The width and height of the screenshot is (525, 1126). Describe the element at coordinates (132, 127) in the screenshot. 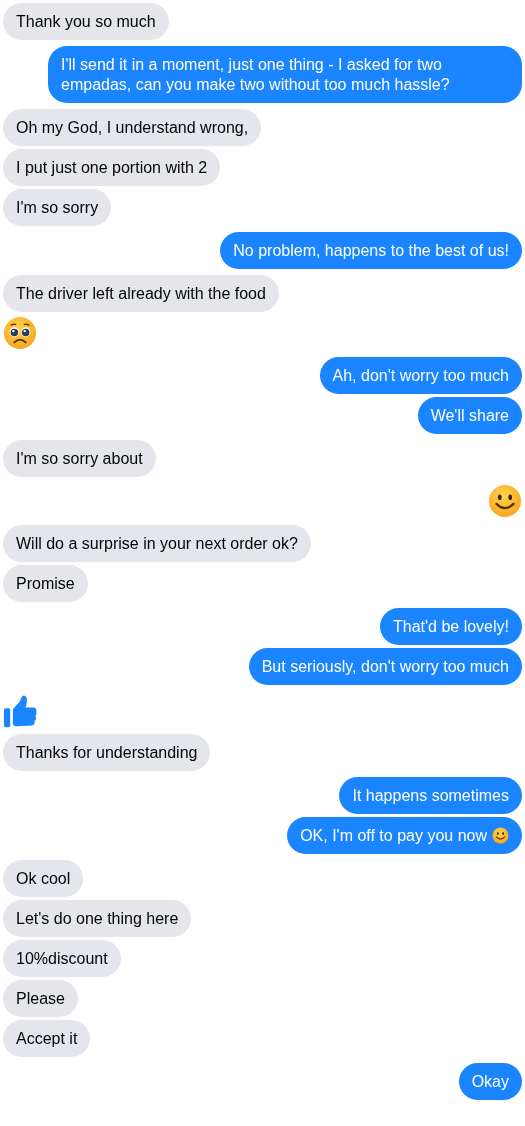

I see `message-bubble: Oh my God, I understand wrong,` at that location.